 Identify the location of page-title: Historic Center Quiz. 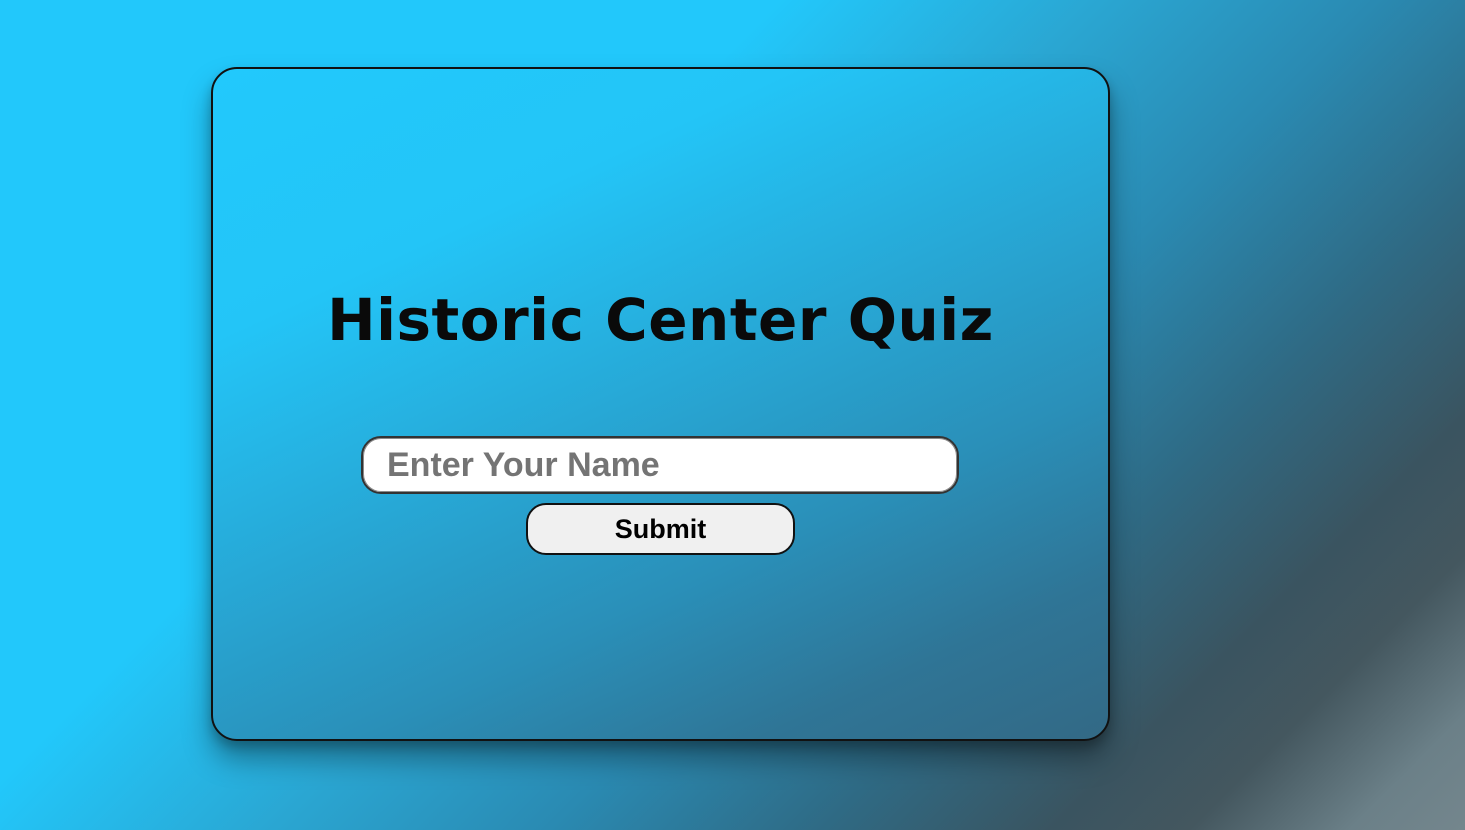
(660, 320).